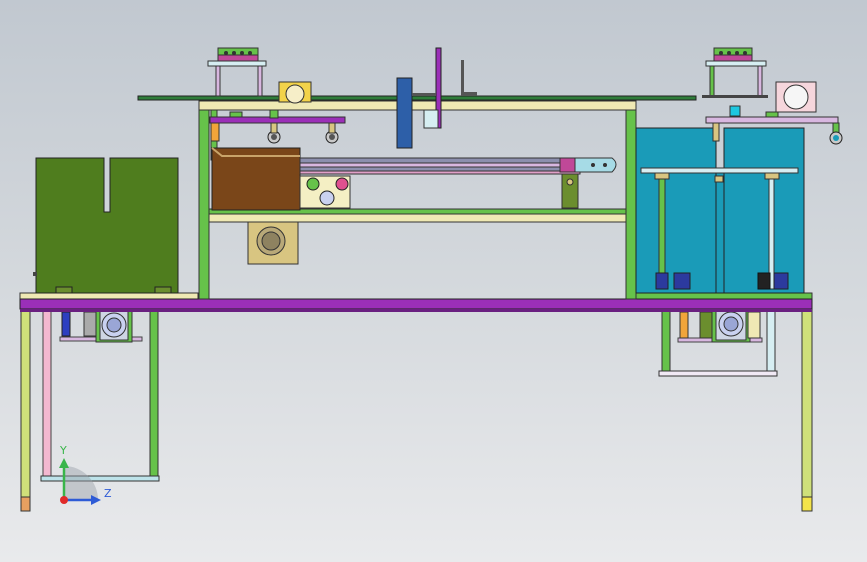 This screenshot has height=562, width=867. Describe the element at coordinates (106, 225) in the screenshot. I see `olive-block` at that location.